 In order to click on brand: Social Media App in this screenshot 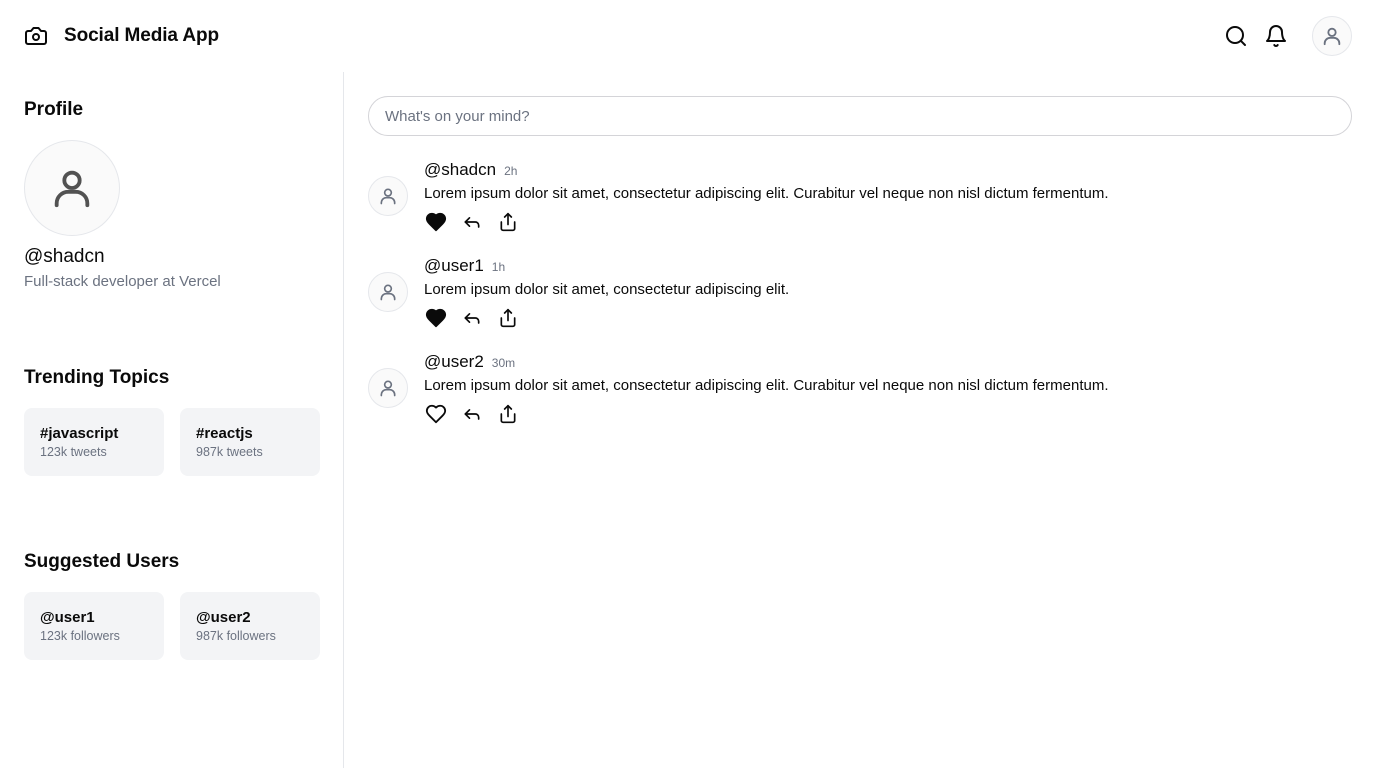, I will do `click(121, 36)`.